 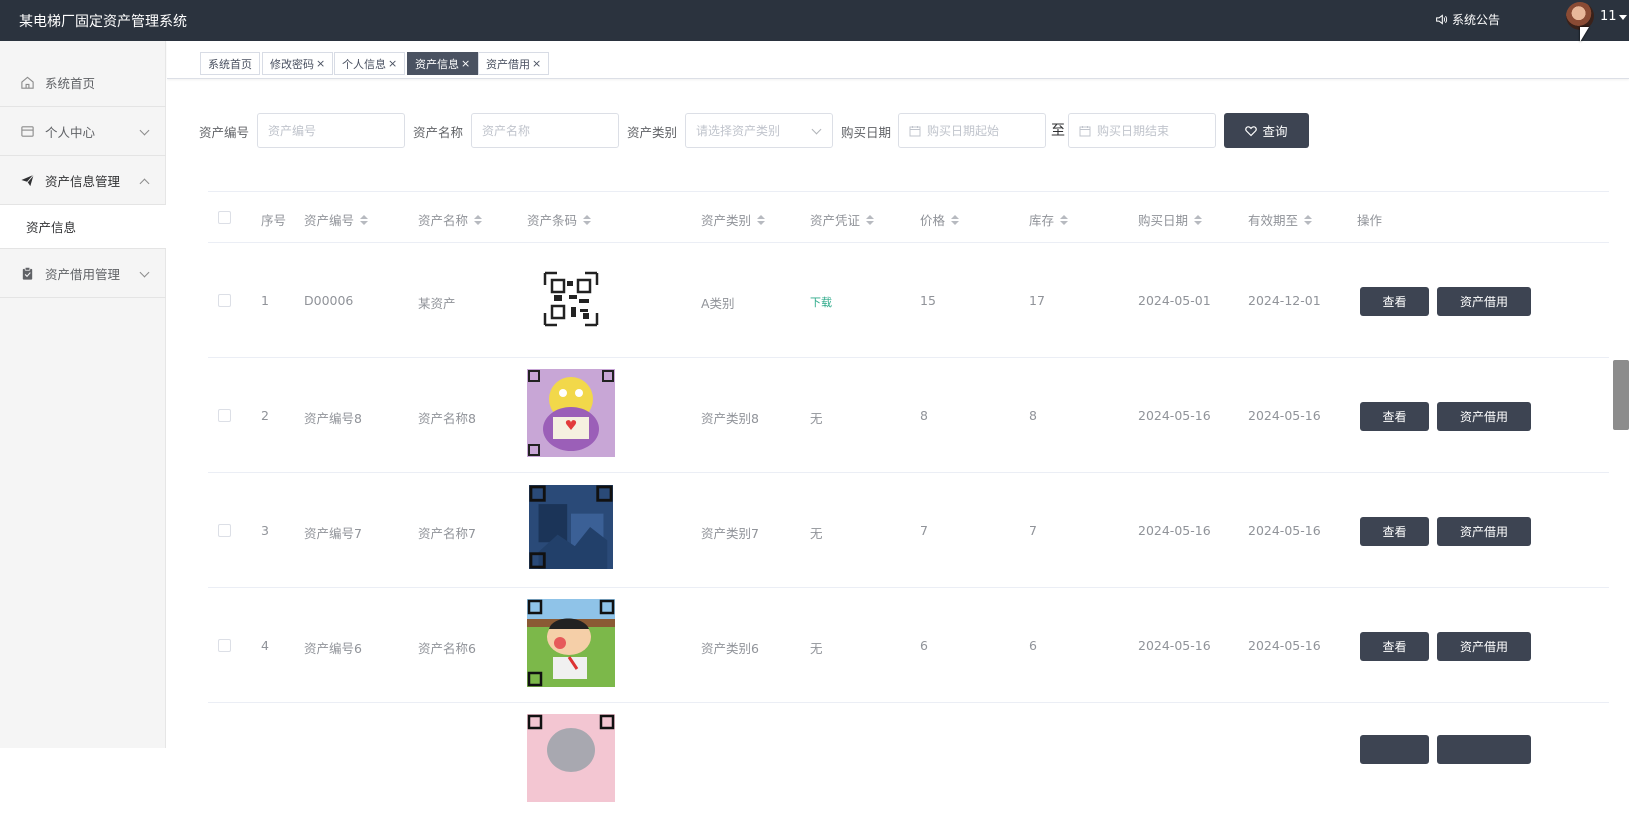 What do you see at coordinates (545, 130) in the screenshot?
I see `asset-name-input: 资产名称` at bounding box center [545, 130].